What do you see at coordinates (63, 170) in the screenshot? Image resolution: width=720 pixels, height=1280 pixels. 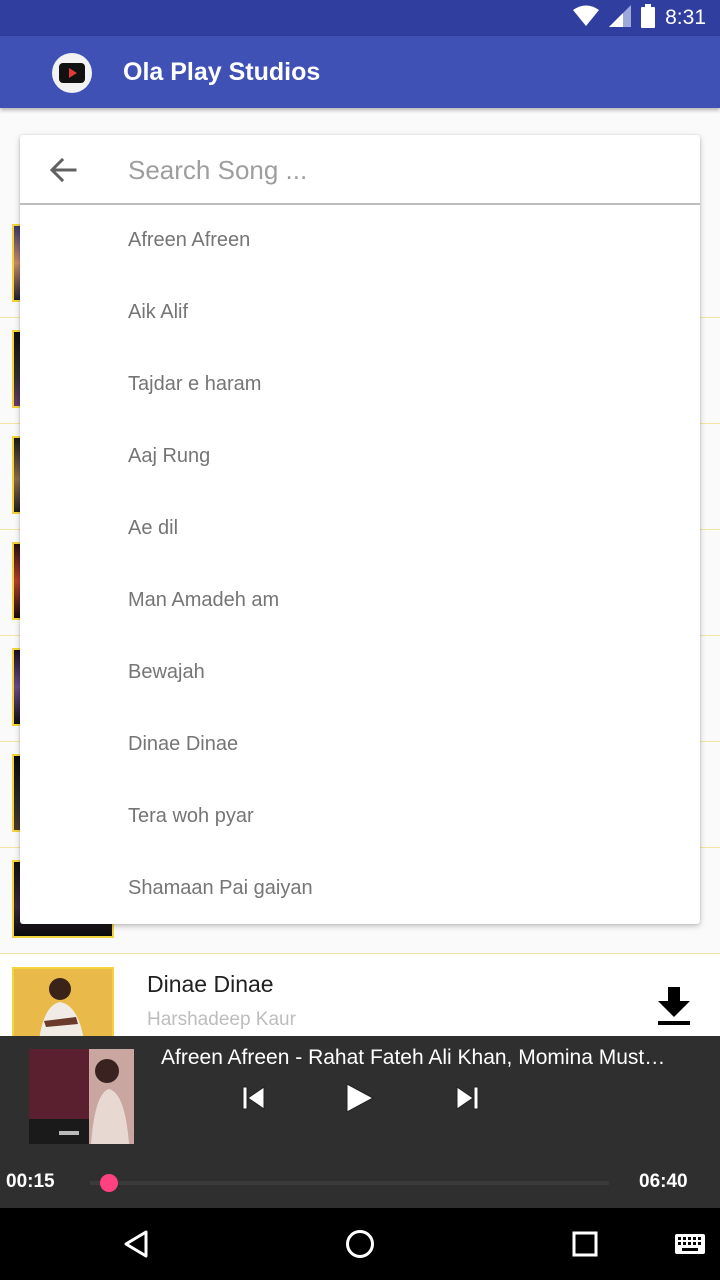 I see `back-arrow-icon` at bounding box center [63, 170].